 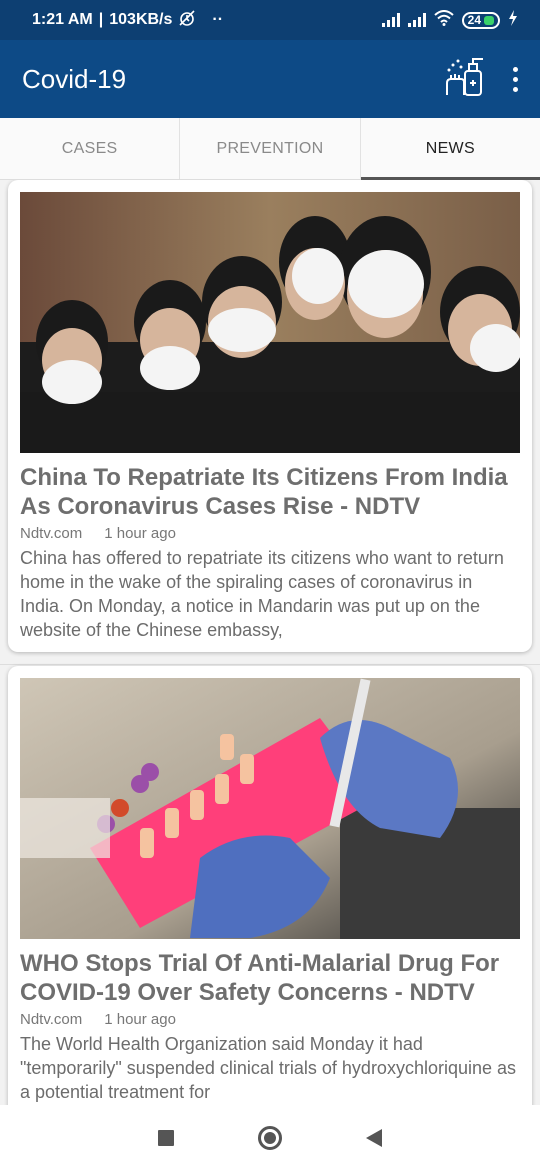 I want to click on charging-icon, so click(x=513, y=20).